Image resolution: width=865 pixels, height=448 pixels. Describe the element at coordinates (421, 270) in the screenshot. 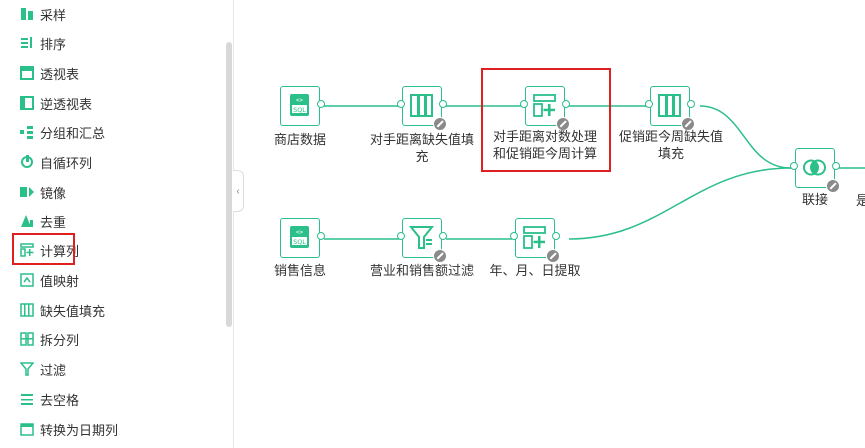

I see `node-label: 营业和销售额过滤` at that location.